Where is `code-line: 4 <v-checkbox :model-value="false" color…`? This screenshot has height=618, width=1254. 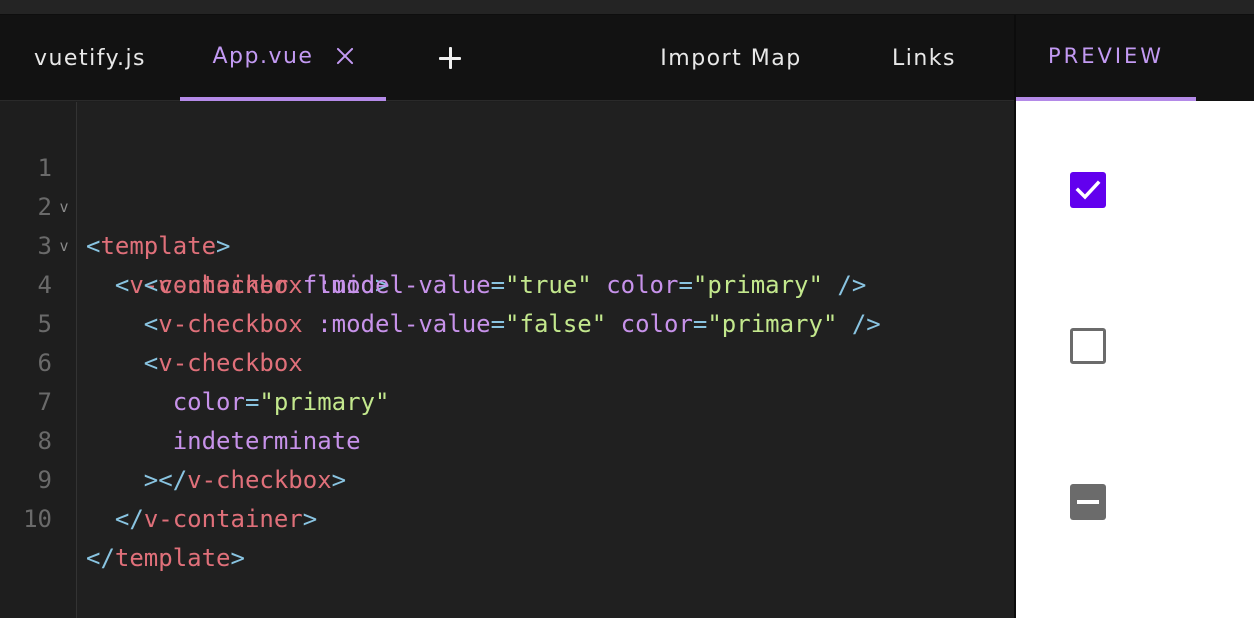
code-line: 4 <v-checkbox :model-value="false" color… is located at coordinates (507, 282).